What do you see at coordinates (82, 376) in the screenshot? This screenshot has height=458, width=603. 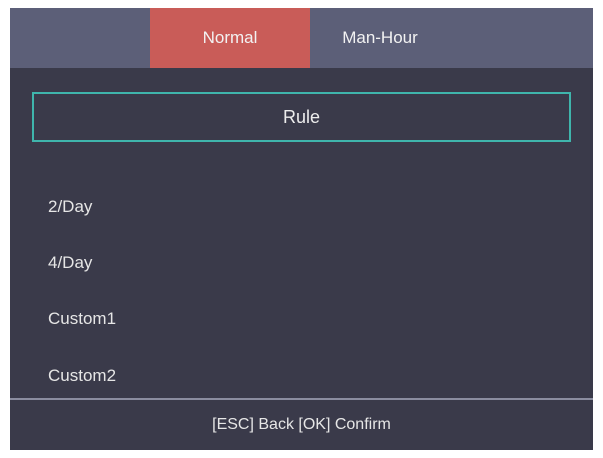 I see `list-item-custom2: Custom2` at bounding box center [82, 376].